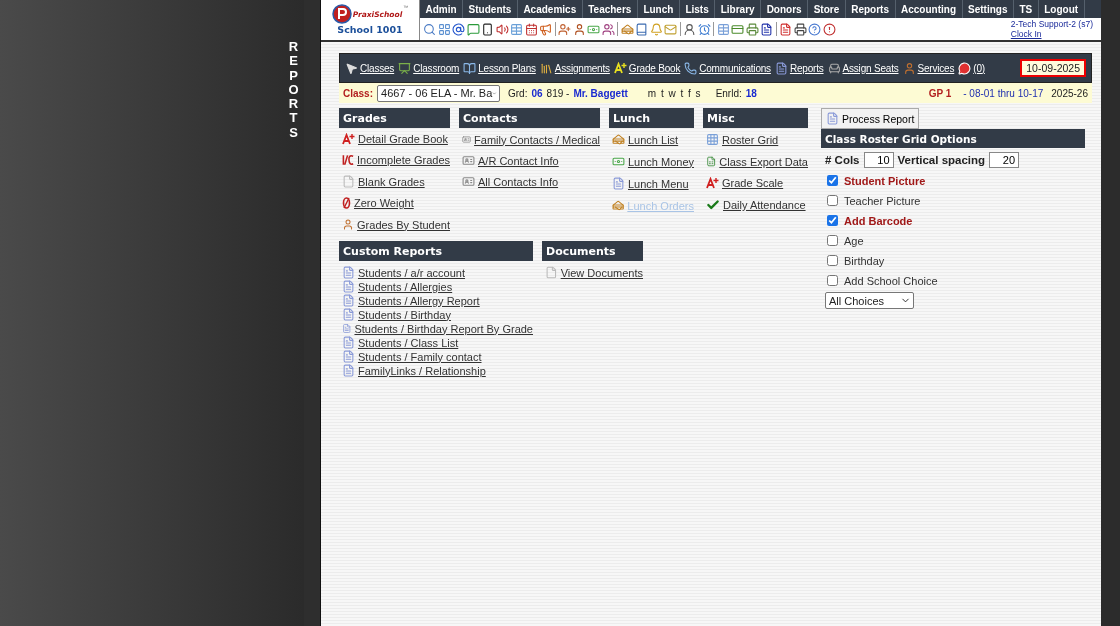 The width and height of the screenshot is (1120, 626). Describe the element at coordinates (870, 118) in the screenshot. I see `process-report-button: Process Report` at that location.